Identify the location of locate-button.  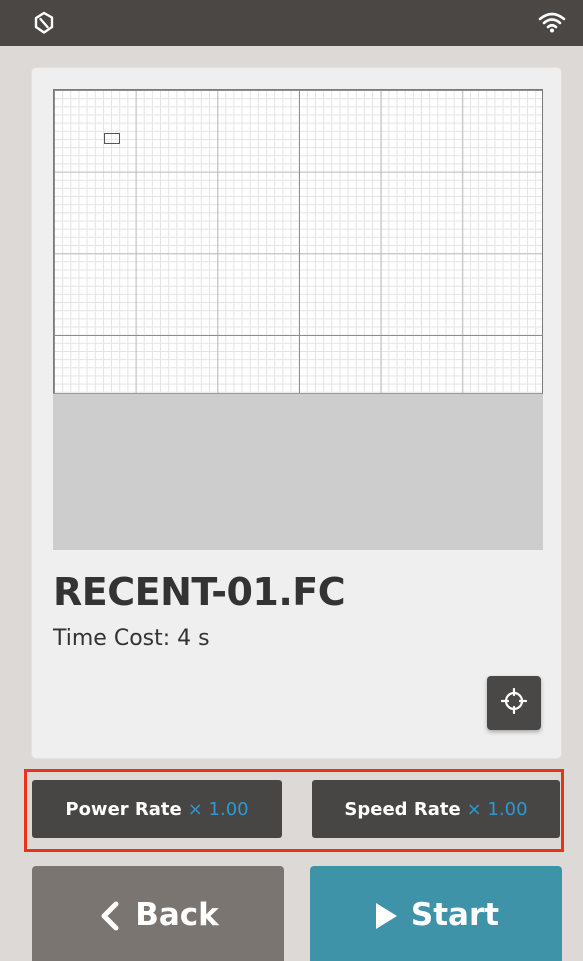
(514, 703).